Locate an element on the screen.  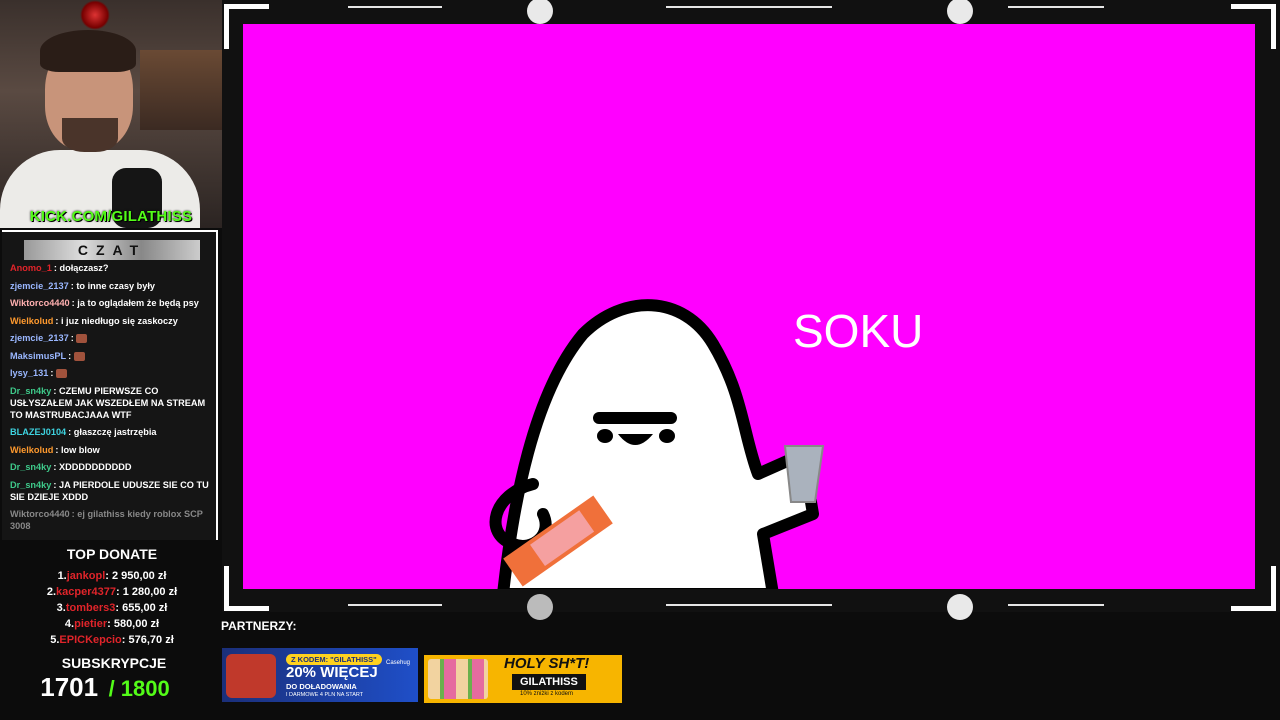
donate-row: 4.pietier: 580,00 zł is located at coordinates (112, 624).